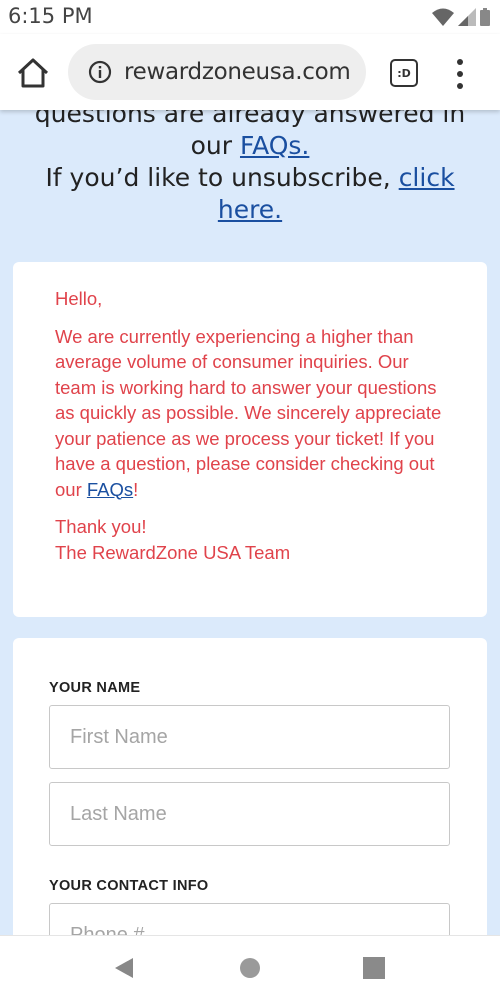 Image resolution: width=500 pixels, height=1000 pixels. Describe the element at coordinates (460, 74) in the screenshot. I see `more-vert-icon` at that location.